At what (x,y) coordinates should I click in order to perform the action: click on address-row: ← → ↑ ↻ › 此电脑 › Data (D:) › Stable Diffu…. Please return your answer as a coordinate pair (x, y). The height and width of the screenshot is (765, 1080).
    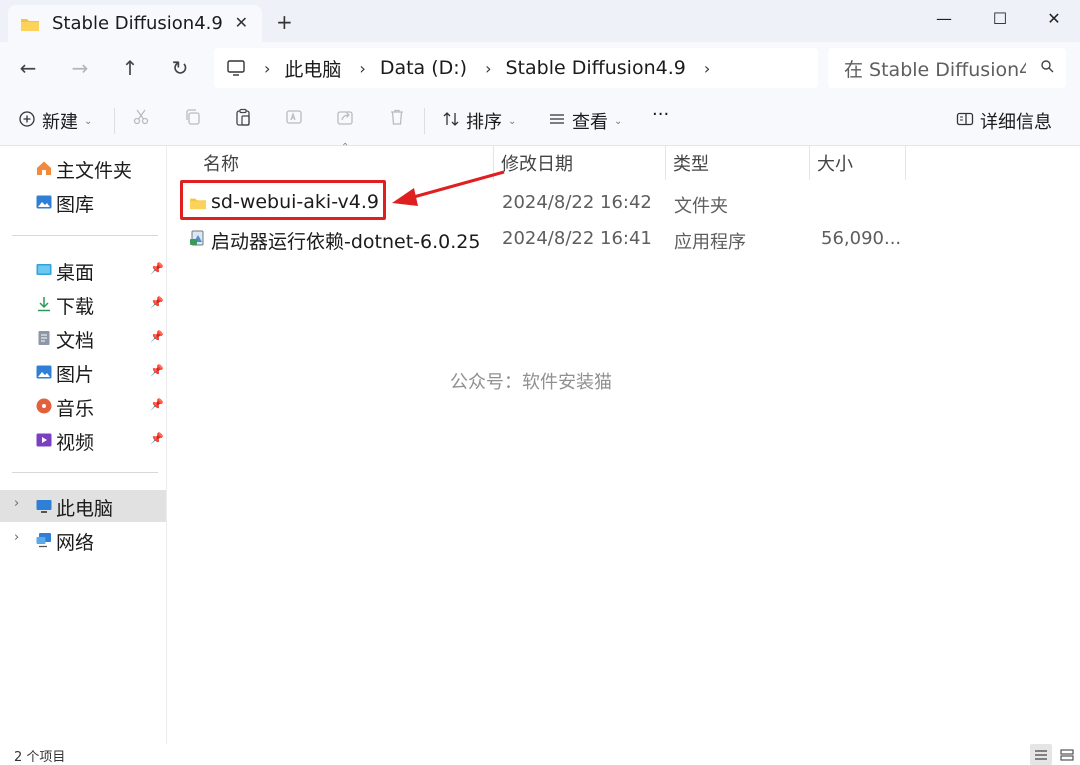
    Looking at the image, I should click on (540, 68).